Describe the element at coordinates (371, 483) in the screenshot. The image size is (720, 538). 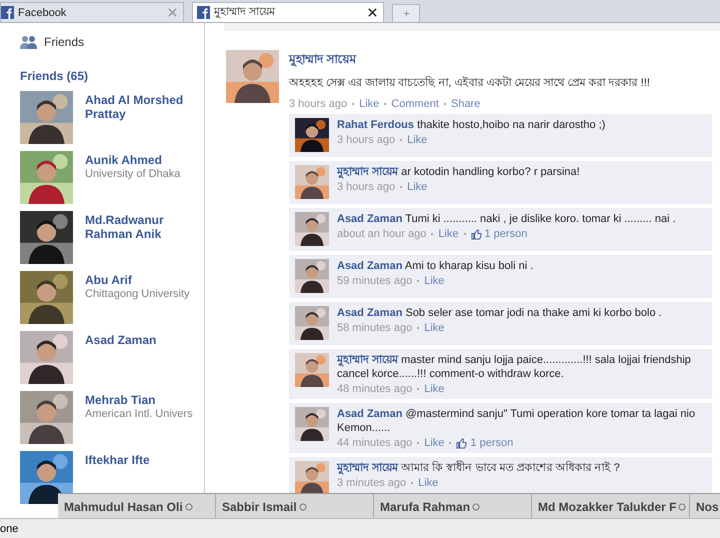
I see `comment-time: 3 minutes ago` at that location.